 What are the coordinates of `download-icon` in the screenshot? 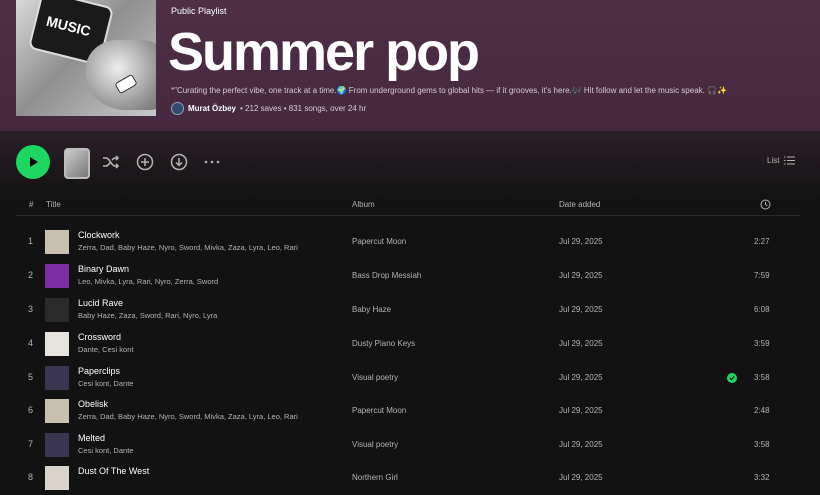 It's located at (179, 162).